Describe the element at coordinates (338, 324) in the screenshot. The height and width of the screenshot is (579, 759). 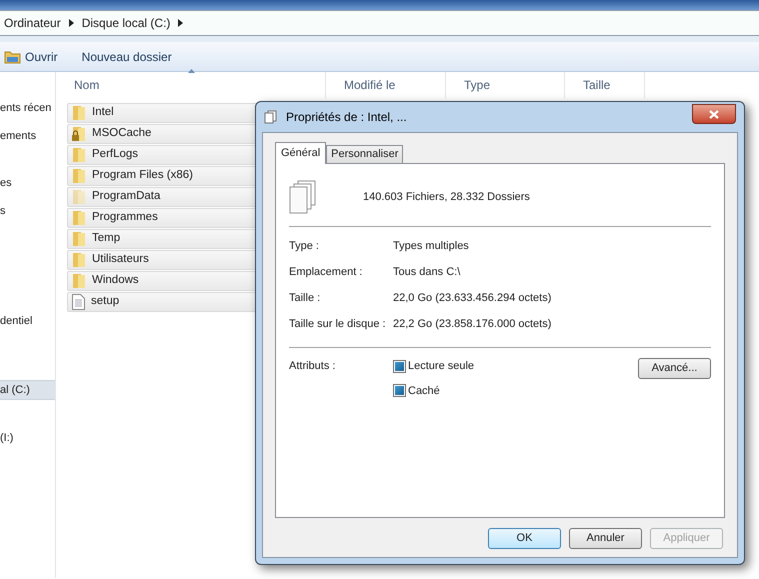
I see `property-label: Taille sur le disque :` at that location.